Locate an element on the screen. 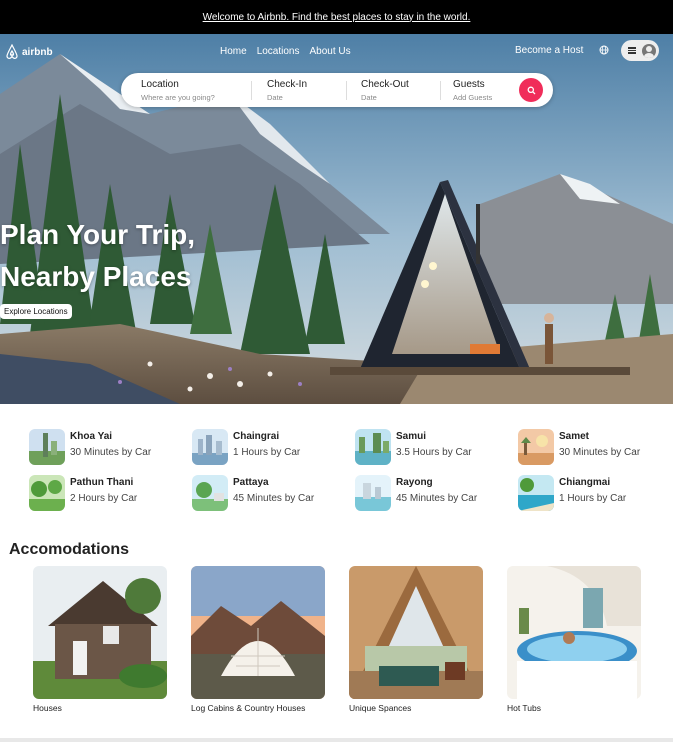 The height and width of the screenshot is (742, 673). accommodation-card: Unique Spances is located at coordinates (416, 639).